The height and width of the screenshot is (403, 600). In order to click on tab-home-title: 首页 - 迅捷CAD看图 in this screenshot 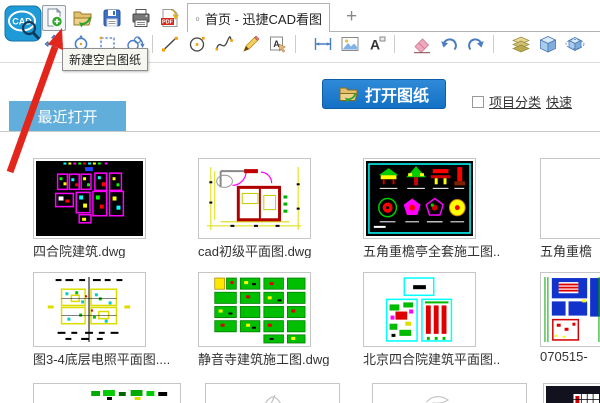, I will do `click(263, 19)`.